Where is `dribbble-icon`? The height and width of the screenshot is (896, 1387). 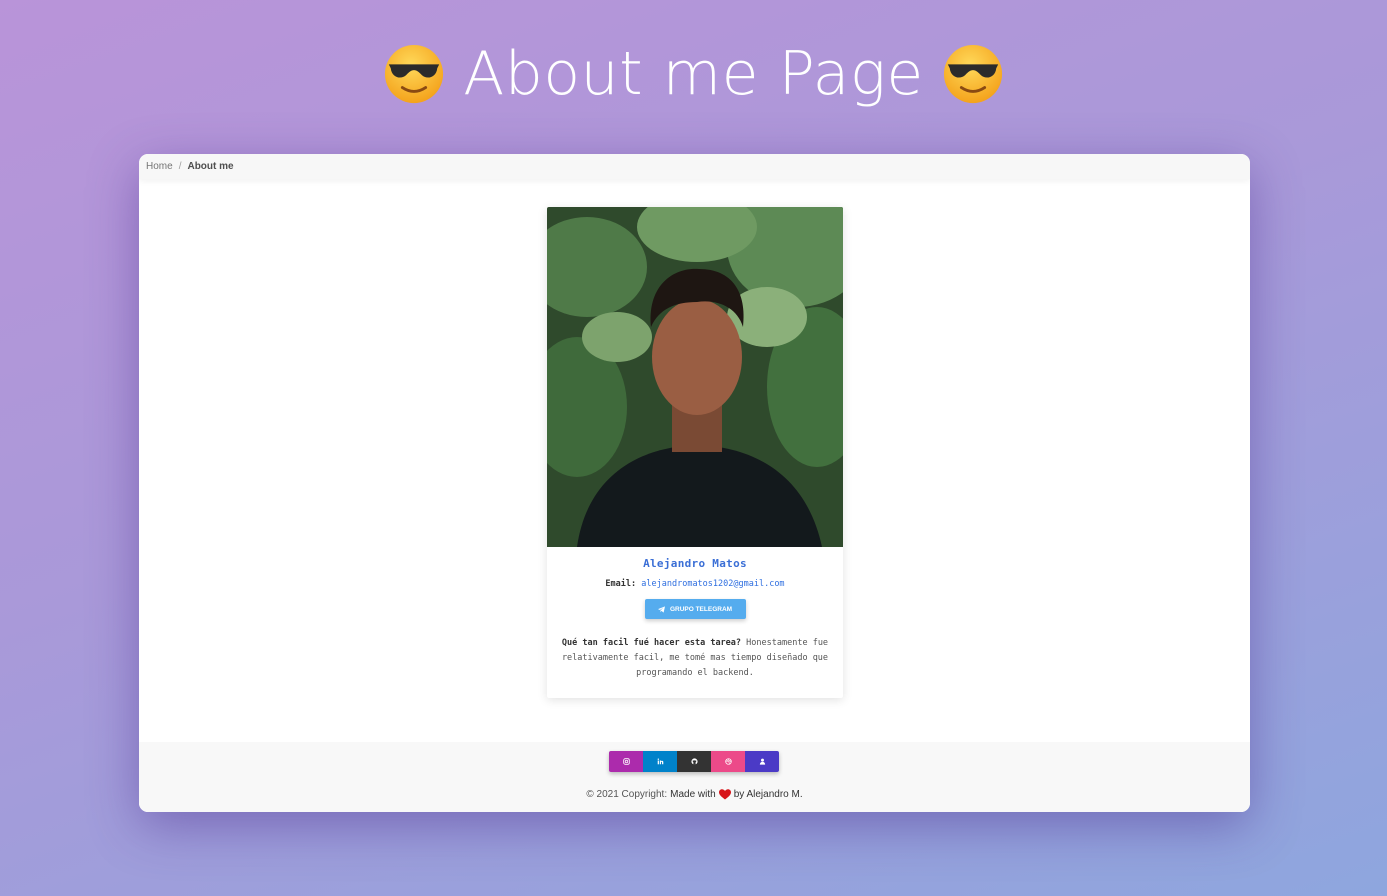
dribbble-icon is located at coordinates (728, 761).